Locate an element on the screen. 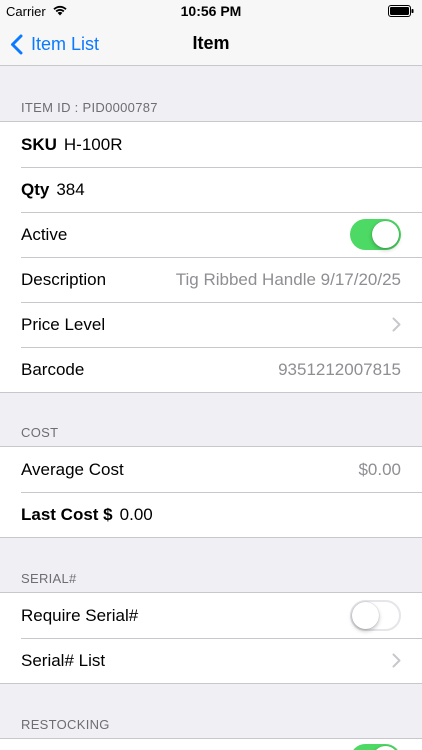 The image size is (422, 750). average-cost-row: Average Cost $0.00 is located at coordinates (211, 469).